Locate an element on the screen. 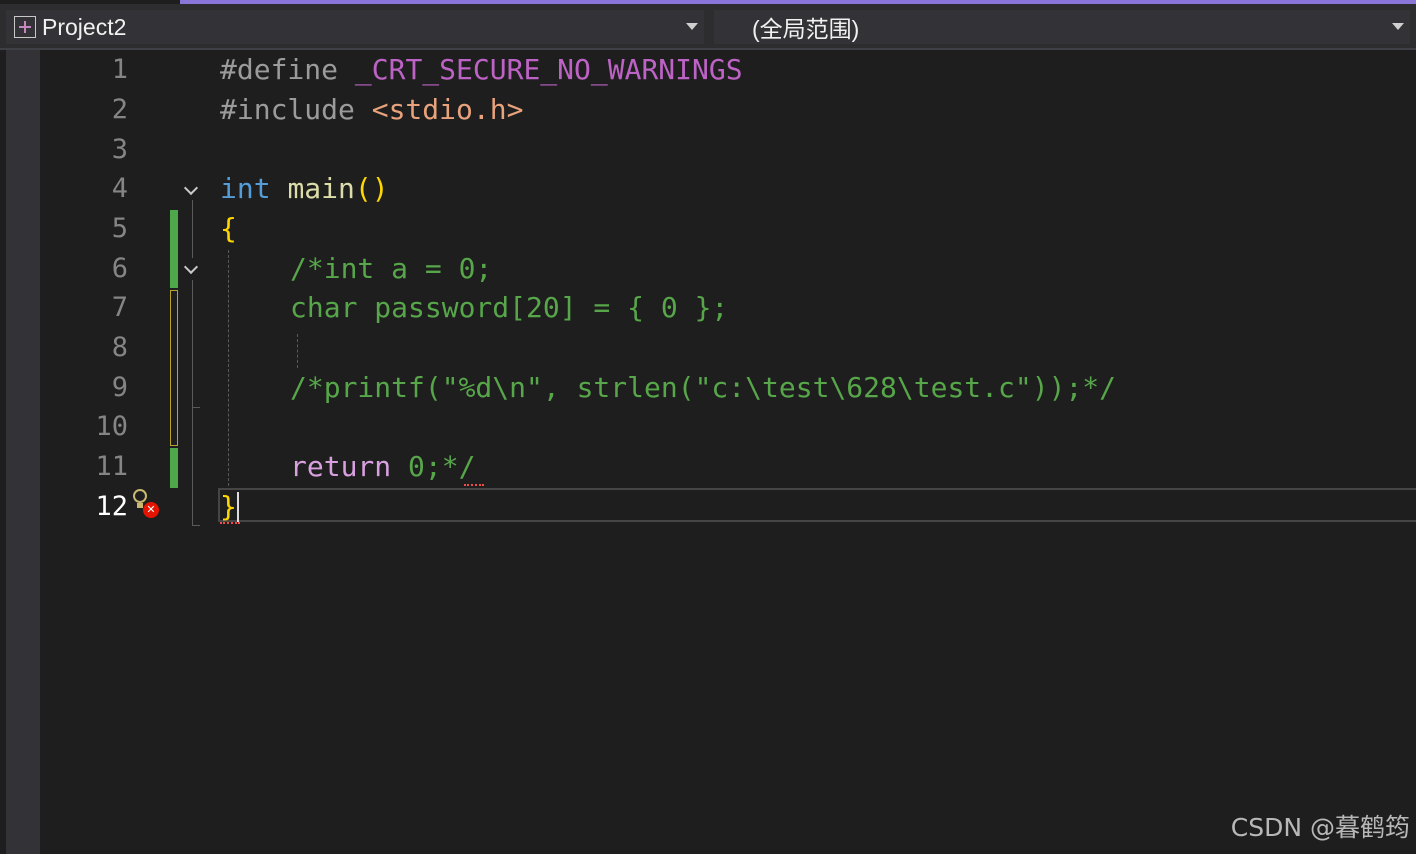 Image resolution: width=1416 pixels, height=854 pixels. line-number: 11 is located at coordinates (111, 466).